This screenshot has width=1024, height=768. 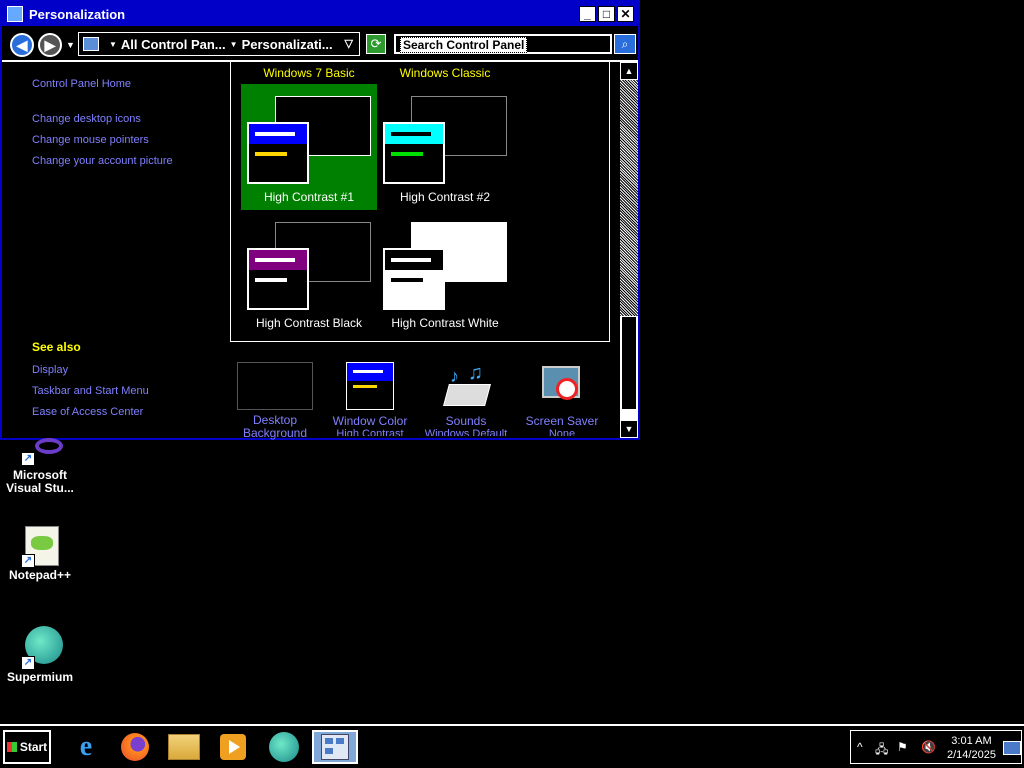 I want to click on show-desktop-button, so click(x=1012, y=748).